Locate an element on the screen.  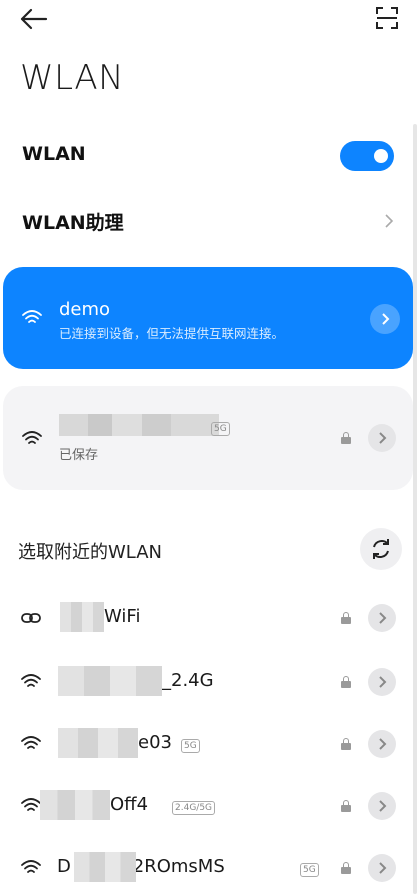
network-row: Off4 2.4G/5G is located at coordinates (210, 806).